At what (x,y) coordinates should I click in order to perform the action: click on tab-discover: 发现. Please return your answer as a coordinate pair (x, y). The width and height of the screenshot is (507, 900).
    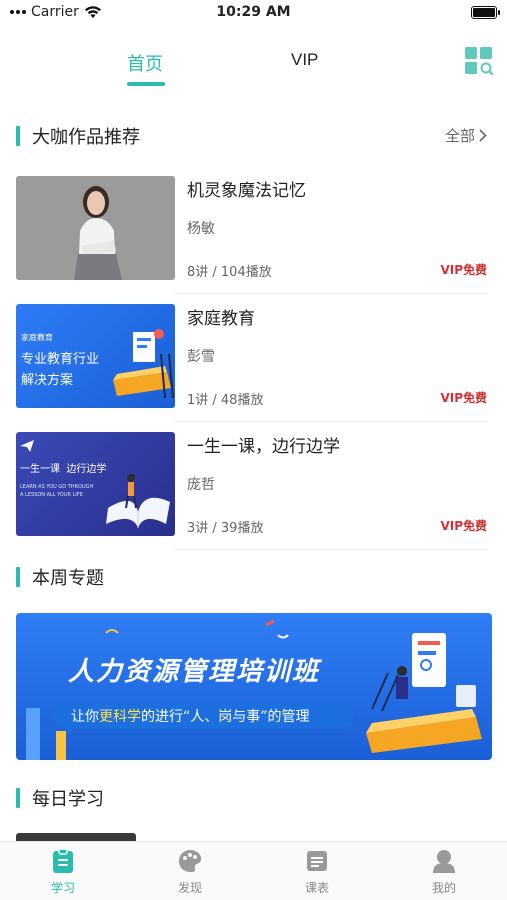
    Looking at the image, I should click on (190, 872).